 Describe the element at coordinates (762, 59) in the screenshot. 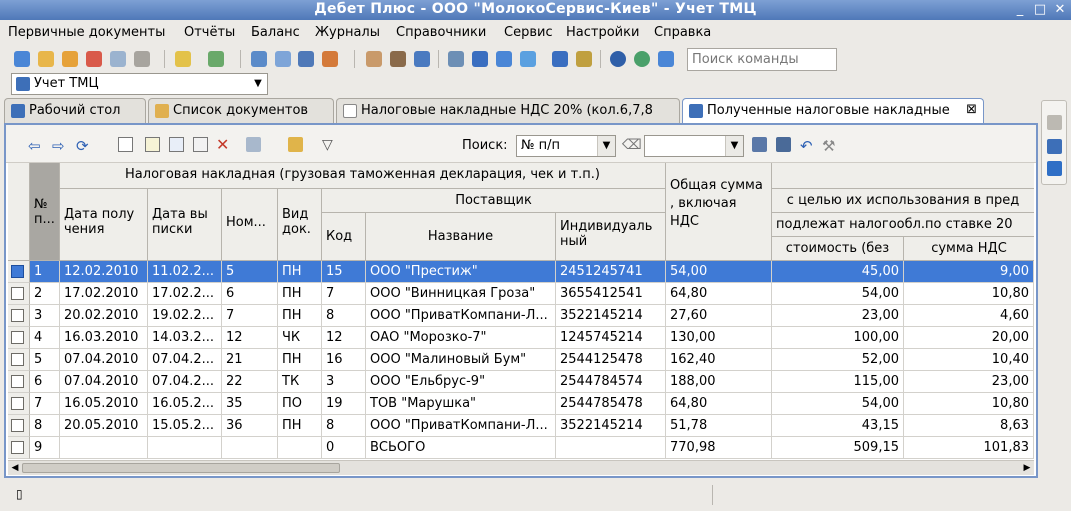

I see `command-search-input: Поиск команды` at that location.